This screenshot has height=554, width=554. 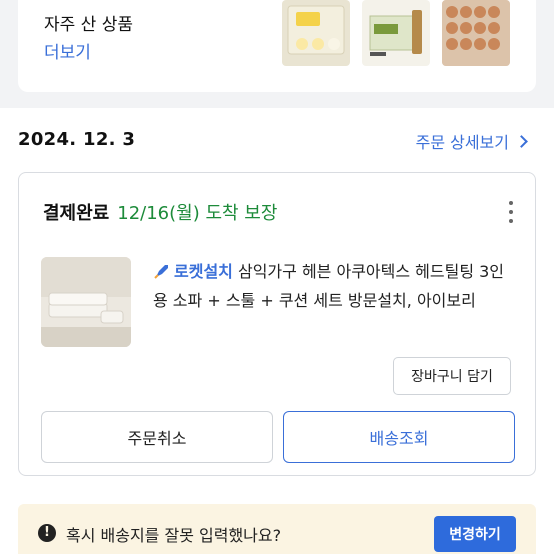 I want to click on product-thumbnail-eggs, so click(x=476, y=33).